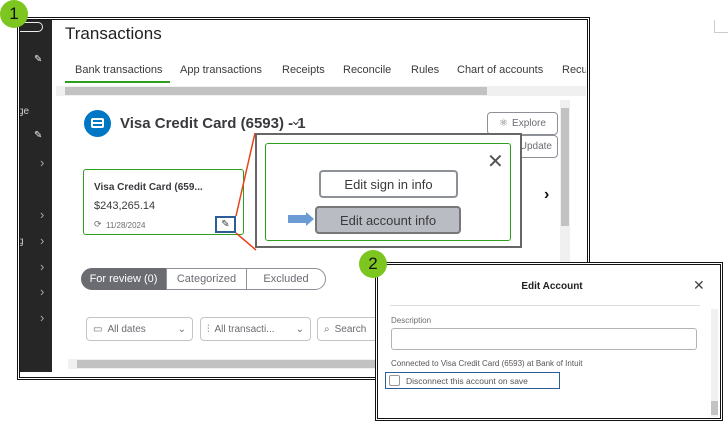 The height and width of the screenshot is (424, 728). I want to click on description-label: Description, so click(411, 320).